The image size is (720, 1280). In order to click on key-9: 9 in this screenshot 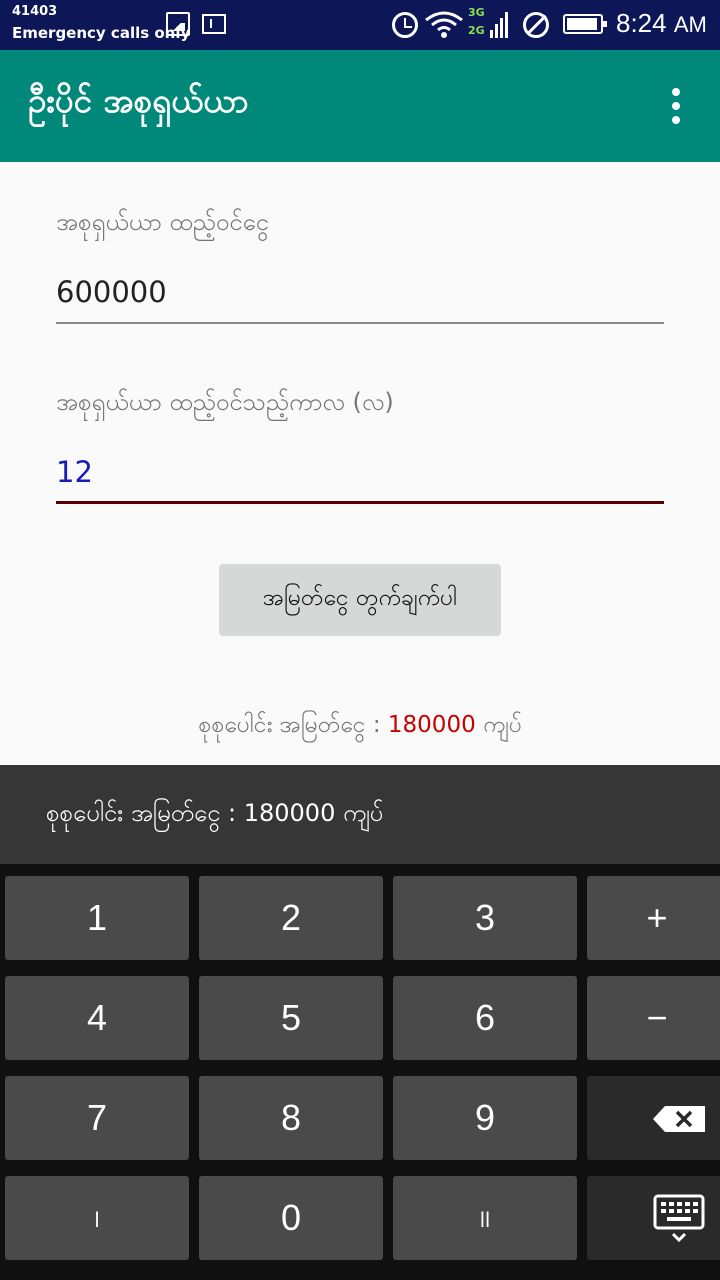, I will do `click(485, 1118)`.